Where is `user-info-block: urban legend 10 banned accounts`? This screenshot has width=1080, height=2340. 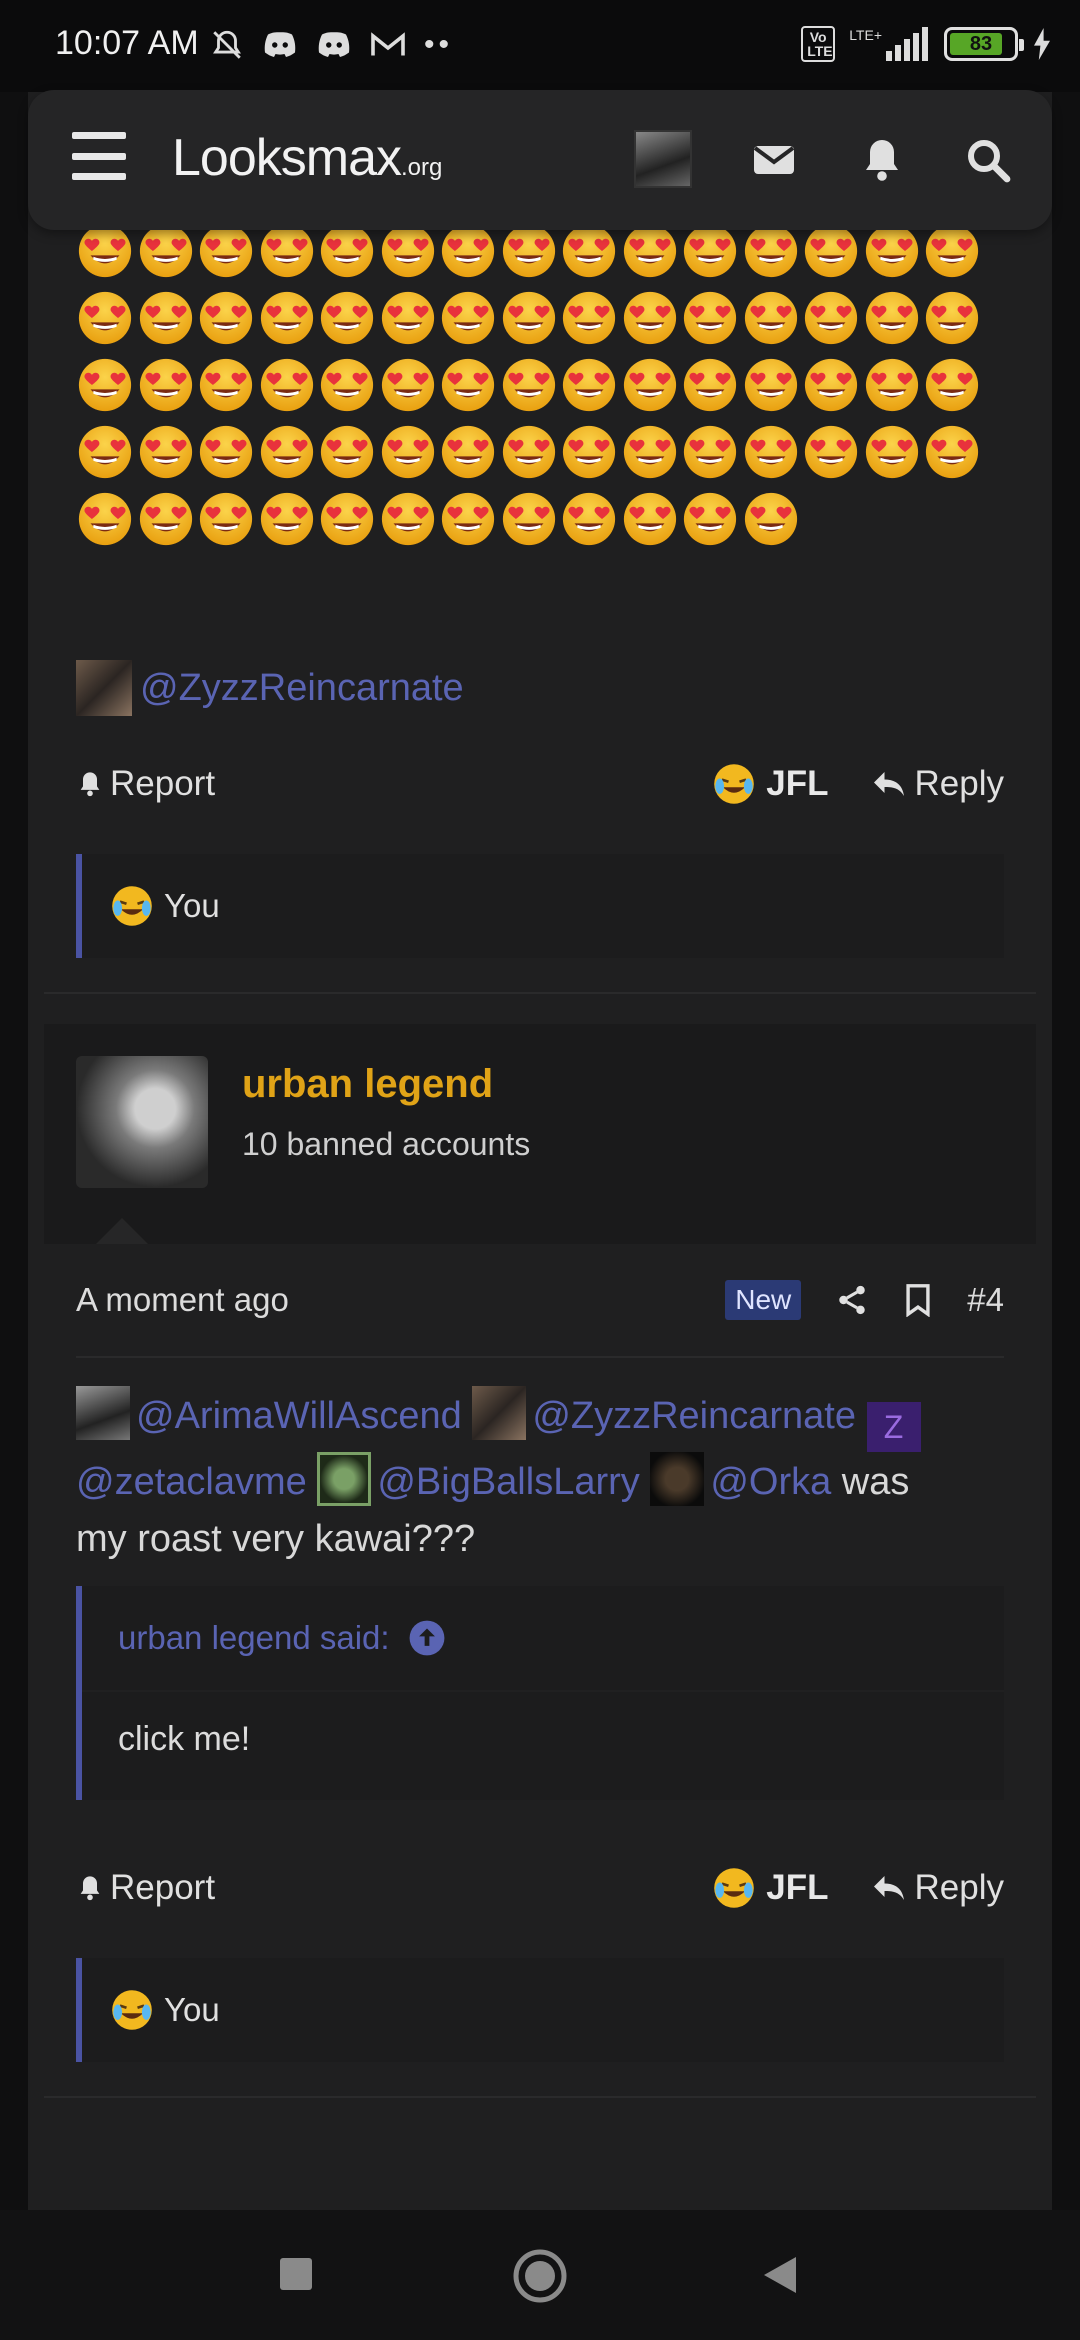 user-info-block: urban legend 10 banned accounts is located at coordinates (540, 1134).